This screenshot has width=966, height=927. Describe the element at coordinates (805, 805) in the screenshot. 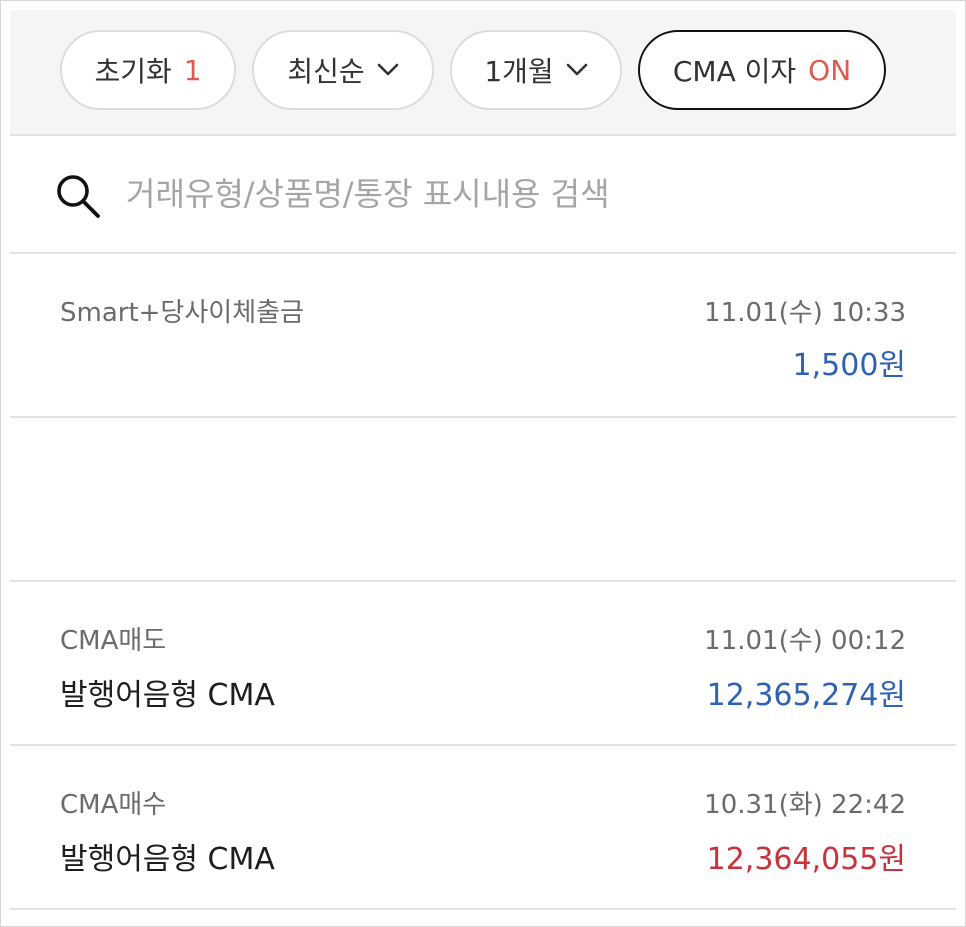

I see `transaction-datetime: 10.31(화) 22:42` at that location.